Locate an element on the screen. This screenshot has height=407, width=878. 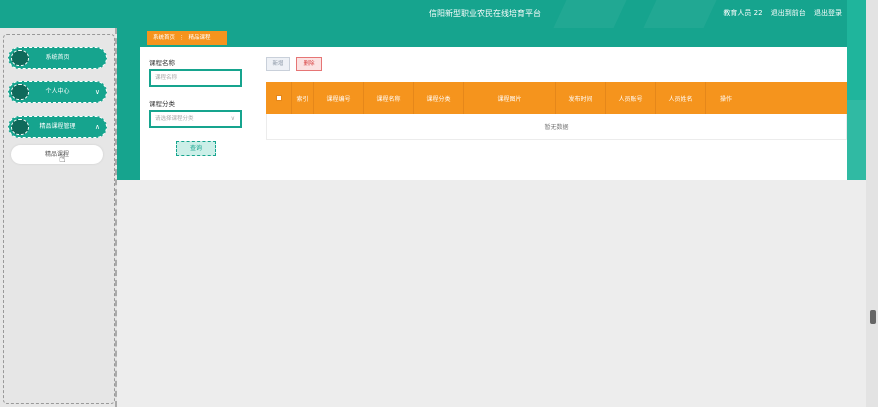
user-area: 教育人员 22 退出到前台 退出登录 is located at coordinates (779, 13).